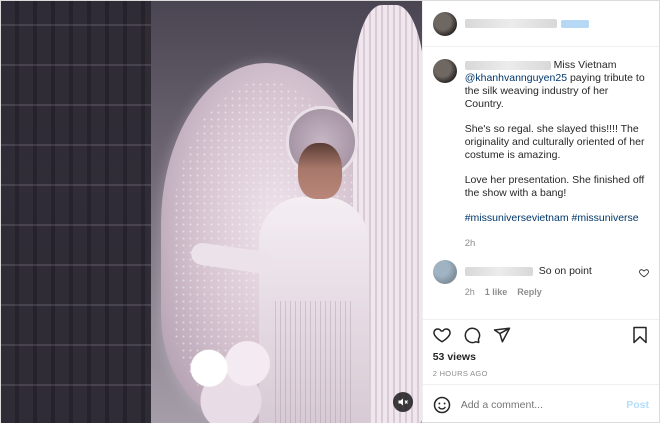  Describe the element at coordinates (231, 377) in the screenshot. I see `costume-clouds` at that location.